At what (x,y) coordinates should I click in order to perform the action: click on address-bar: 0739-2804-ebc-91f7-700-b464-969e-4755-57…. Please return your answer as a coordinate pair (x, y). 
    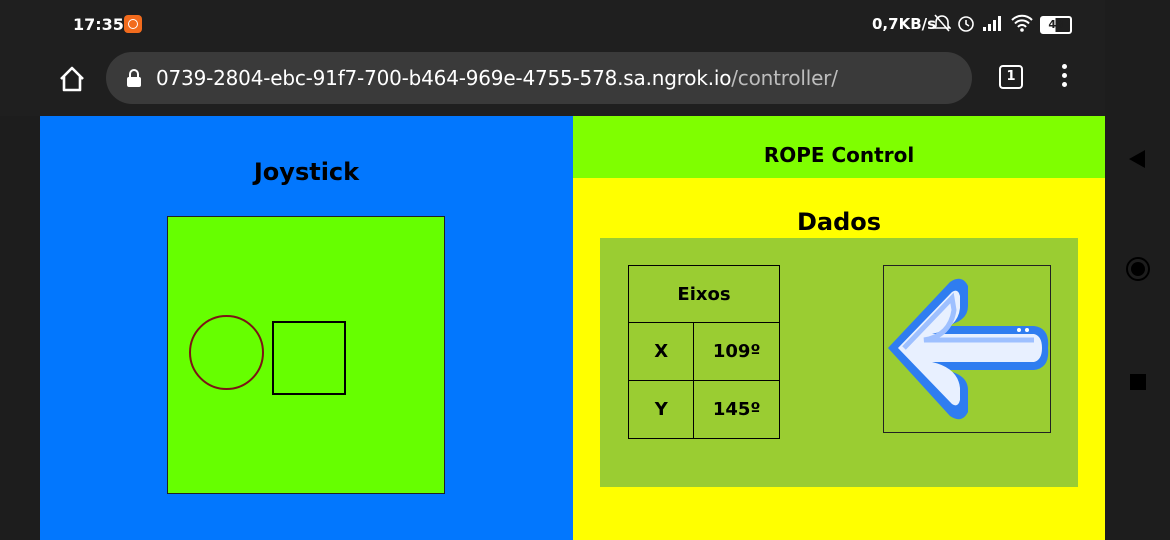
    Looking at the image, I should click on (539, 78).